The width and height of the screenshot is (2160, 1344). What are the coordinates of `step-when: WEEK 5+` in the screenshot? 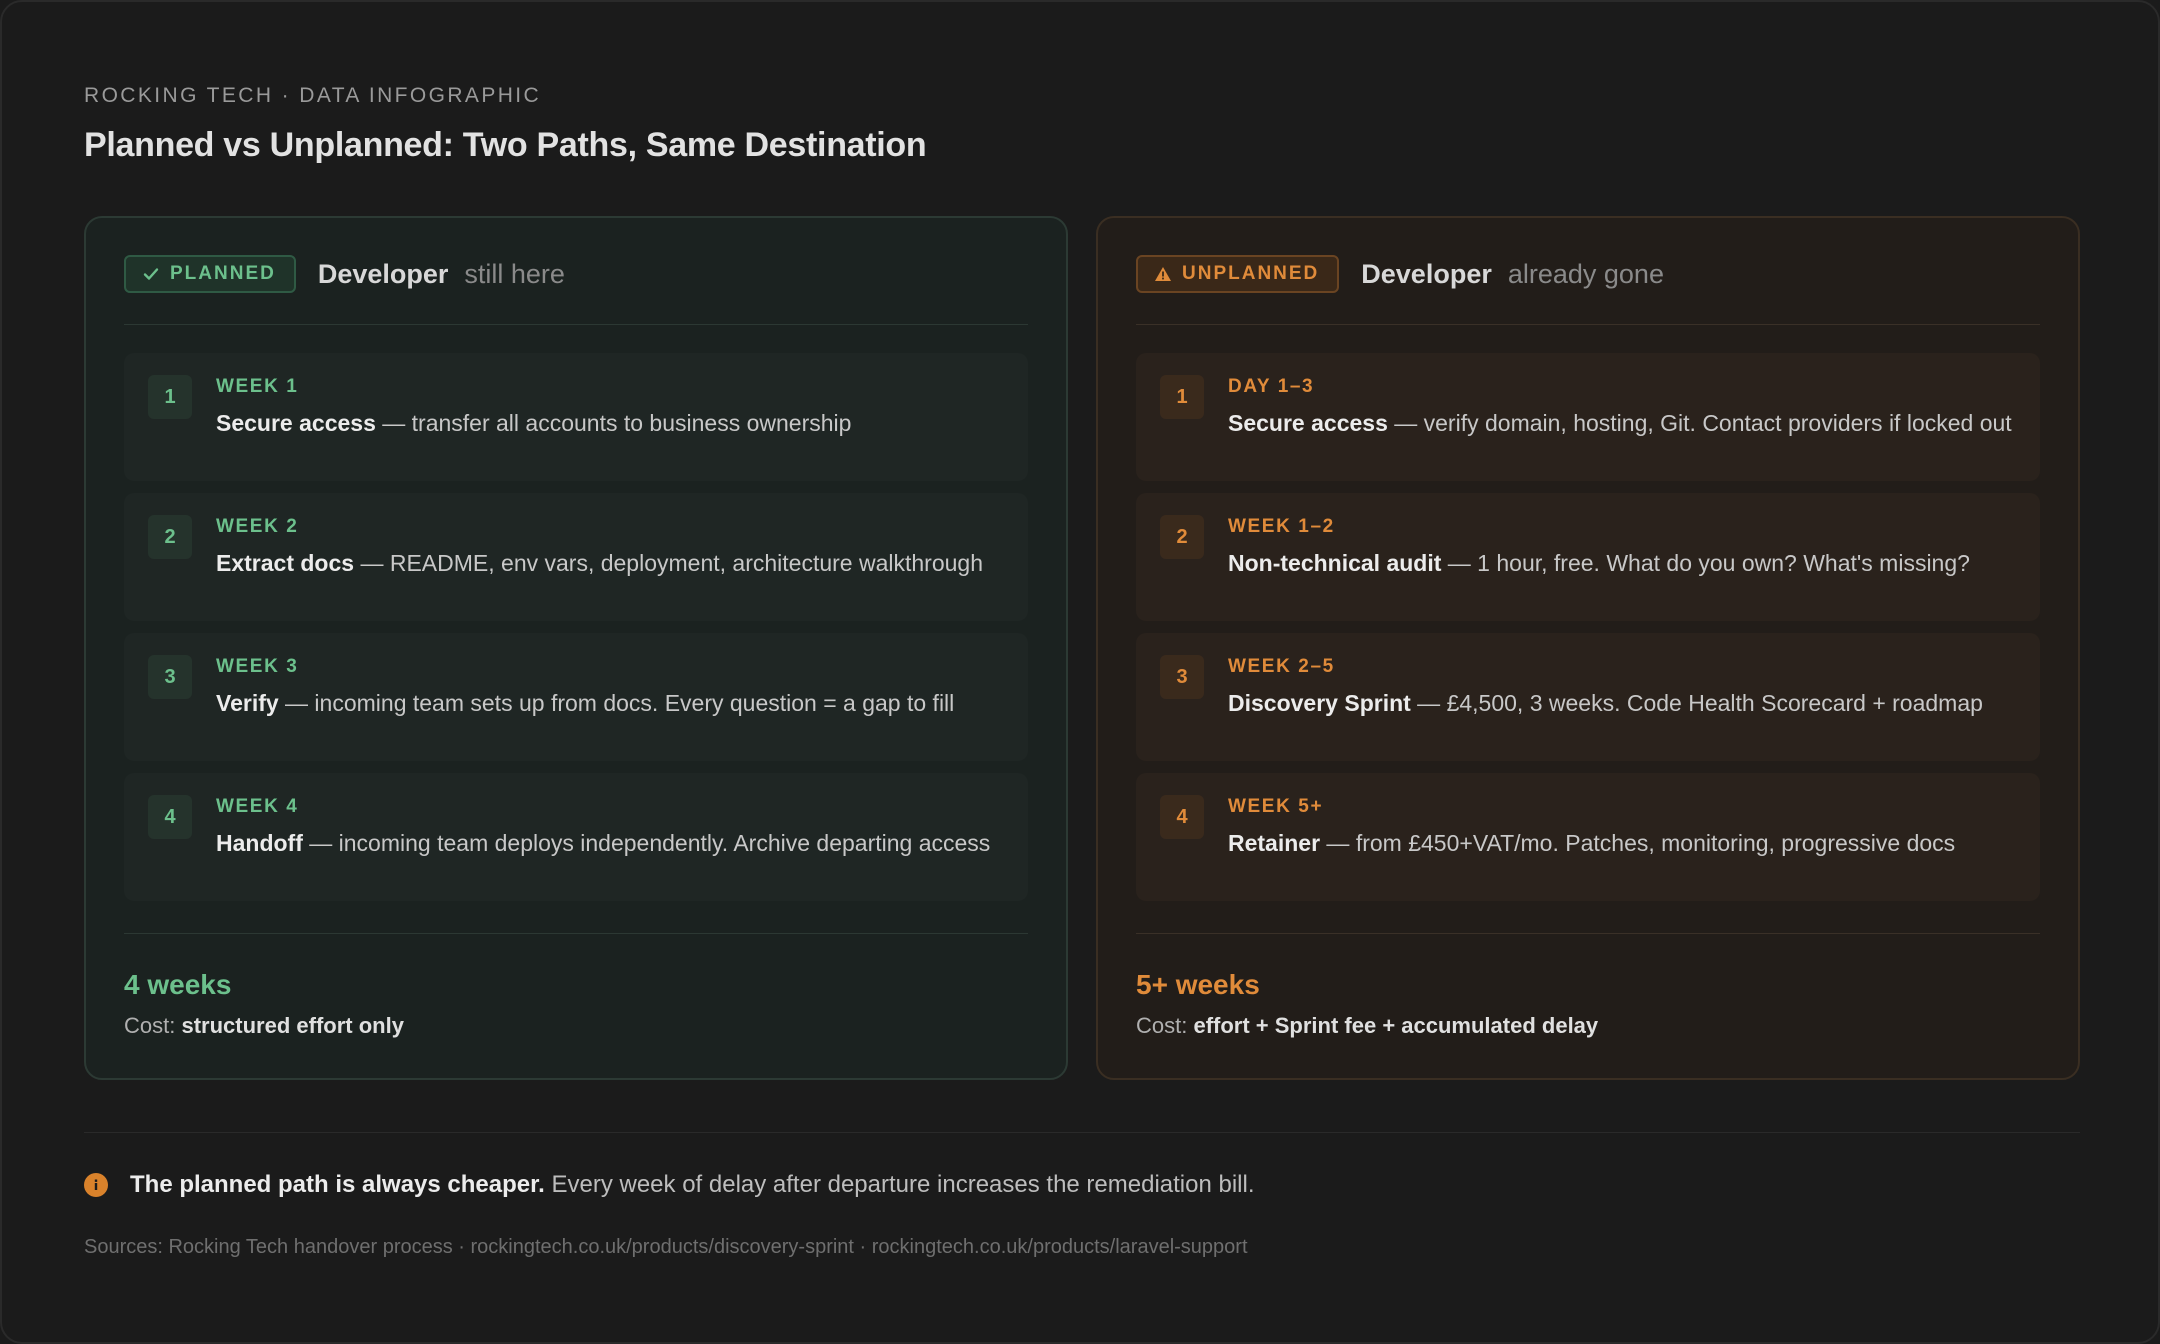 It's located at (1276, 806).